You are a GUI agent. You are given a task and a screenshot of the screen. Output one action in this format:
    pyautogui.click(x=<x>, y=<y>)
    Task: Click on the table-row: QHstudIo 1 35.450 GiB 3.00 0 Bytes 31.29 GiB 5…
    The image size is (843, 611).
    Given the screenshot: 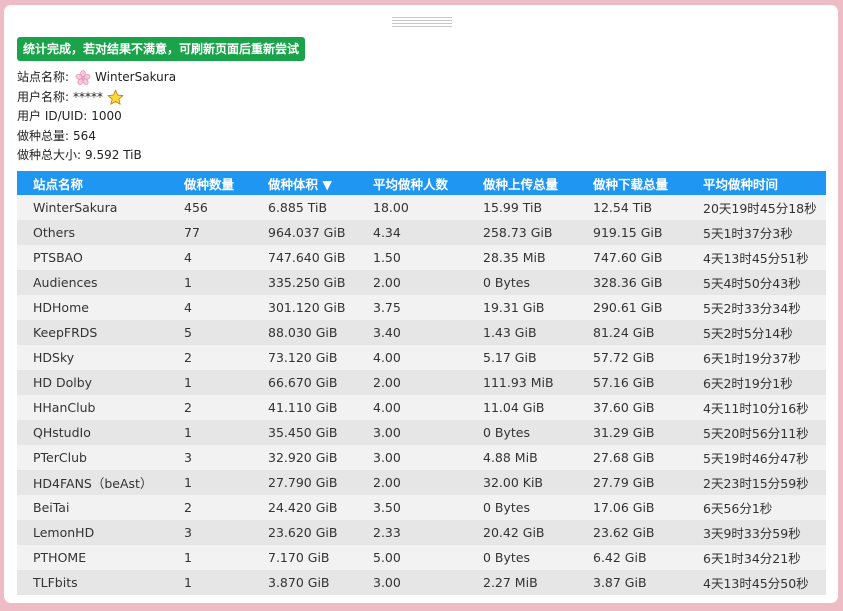 What is the action you would take?
    pyautogui.click(x=421, y=432)
    